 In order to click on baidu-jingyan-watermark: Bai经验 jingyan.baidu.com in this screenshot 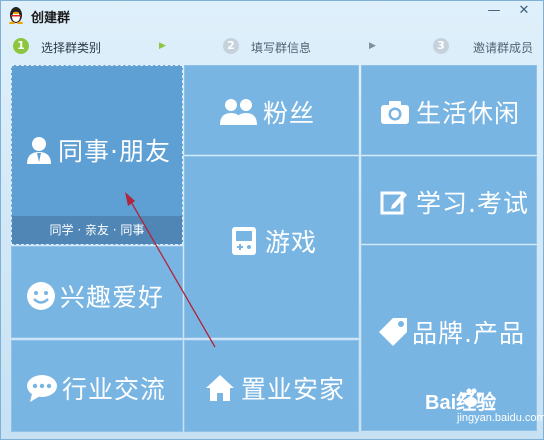, I will do `click(482, 409)`.